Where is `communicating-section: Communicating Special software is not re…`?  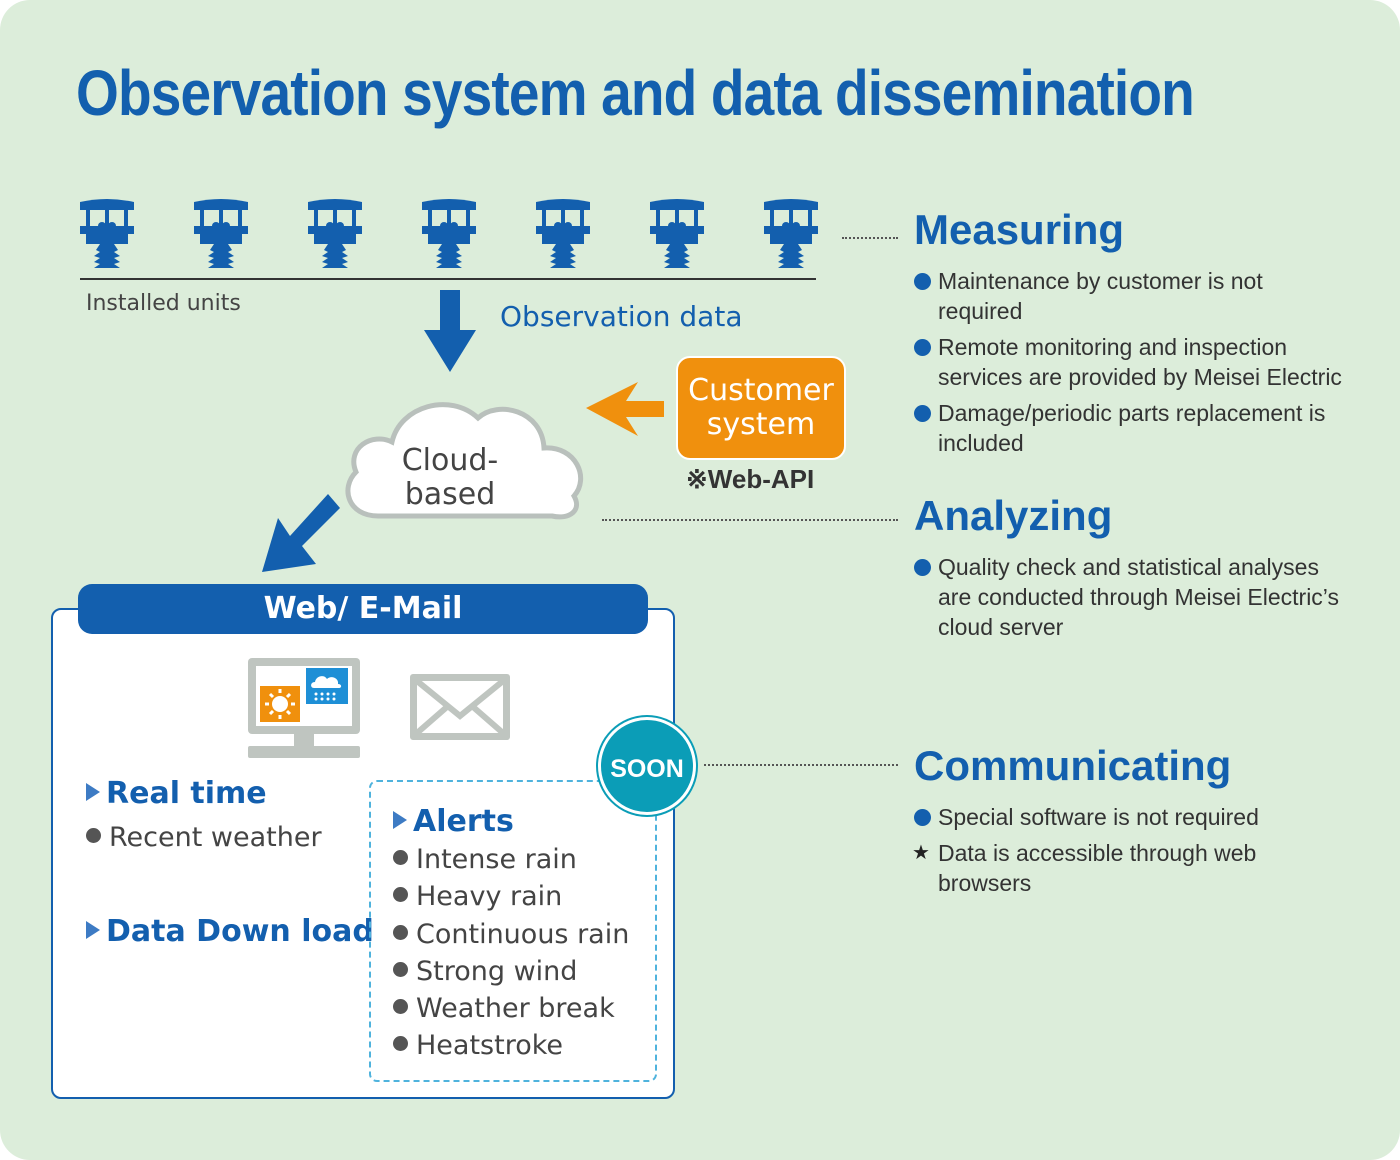 communicating-section: Communicating Special software is not re… is located at coordinates (1085, 823).